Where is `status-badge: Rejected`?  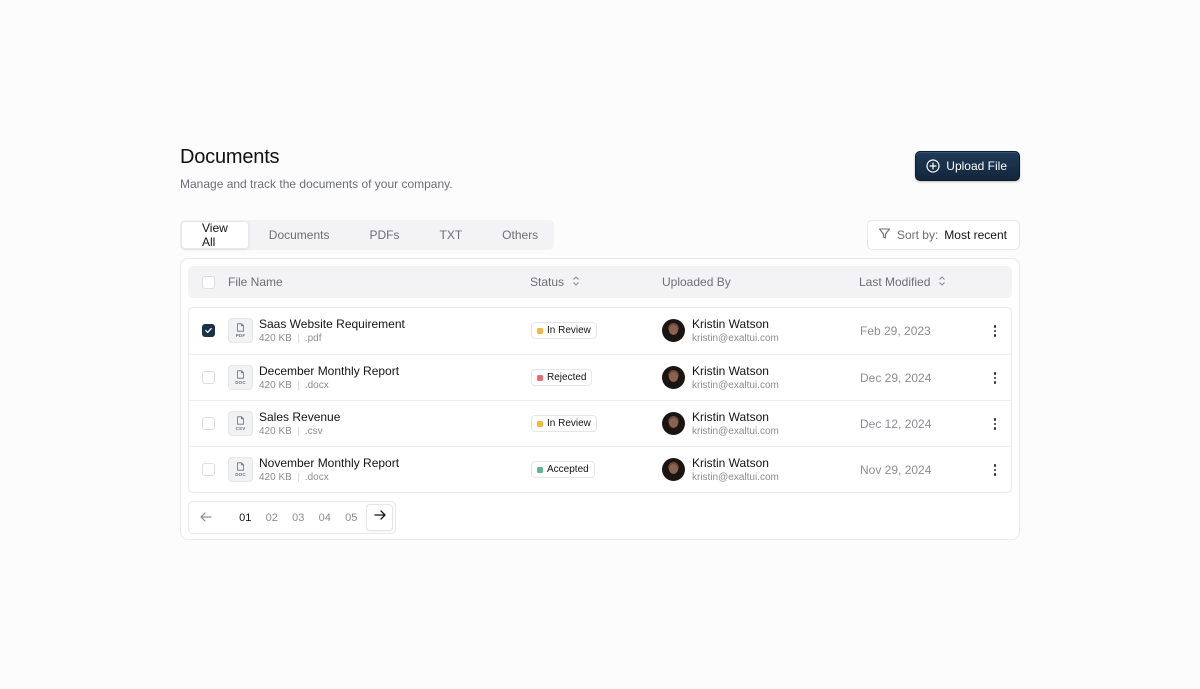
status-badge: Rejected is located at coordinates (562, 377).